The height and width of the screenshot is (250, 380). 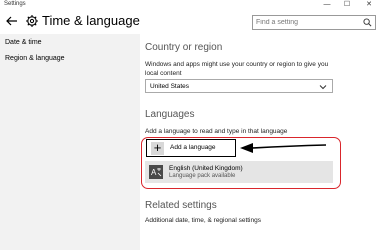 I want to click on search-icon, so click(x=367, y=22).